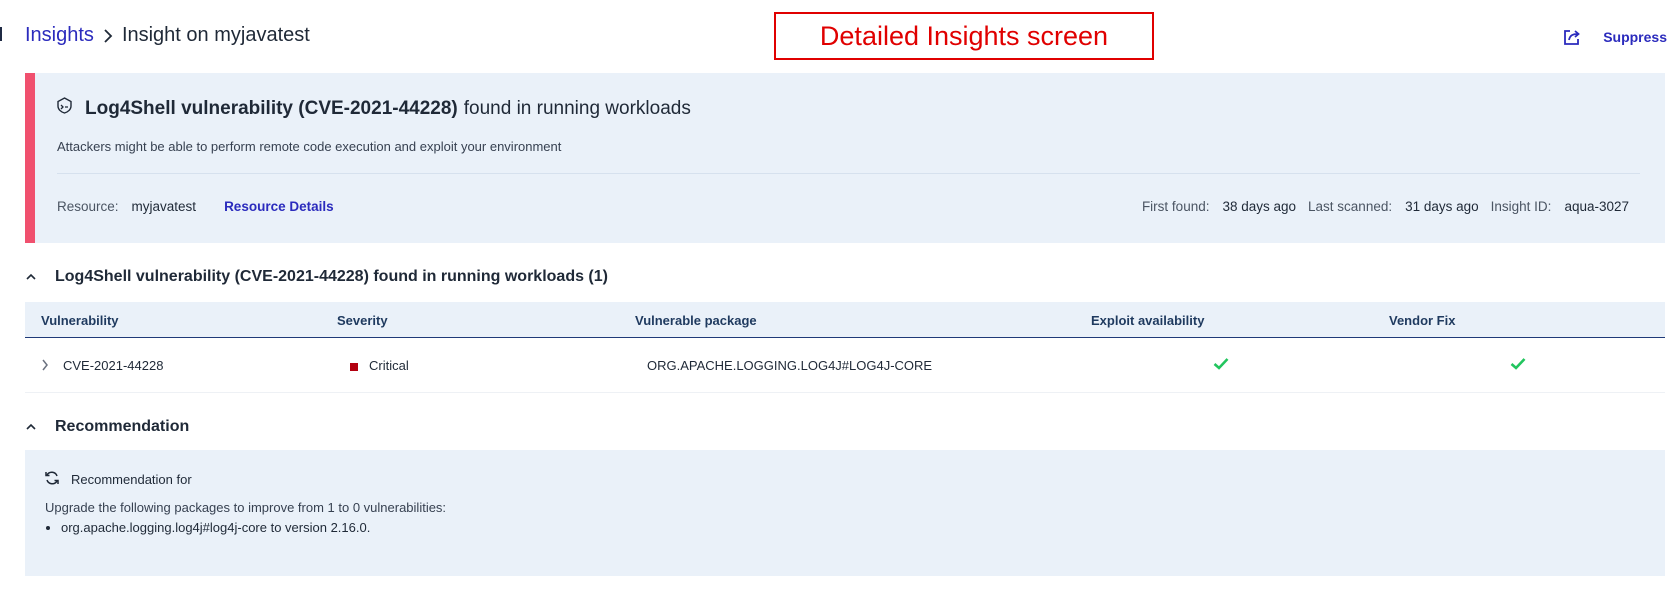  What do you see at coordinates (1442, 206) in the screenshot?
I see `last-scanned-value: 31 days ago` at bounding box center [1442, 206].